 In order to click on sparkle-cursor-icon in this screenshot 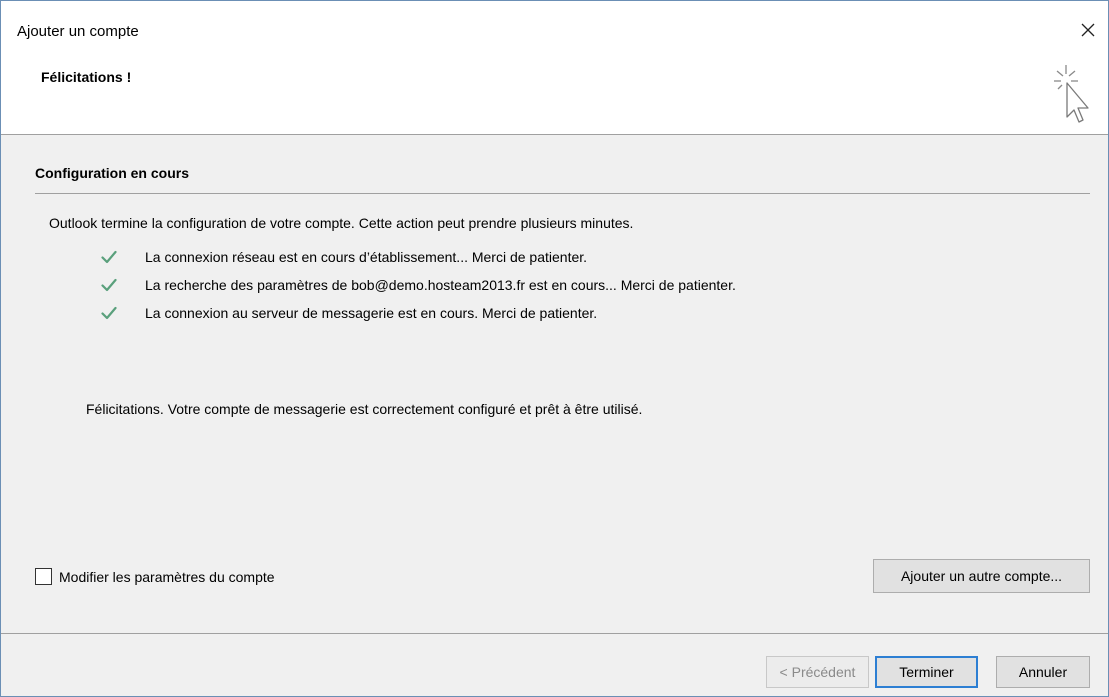, I will do `click(1071, 94)`.